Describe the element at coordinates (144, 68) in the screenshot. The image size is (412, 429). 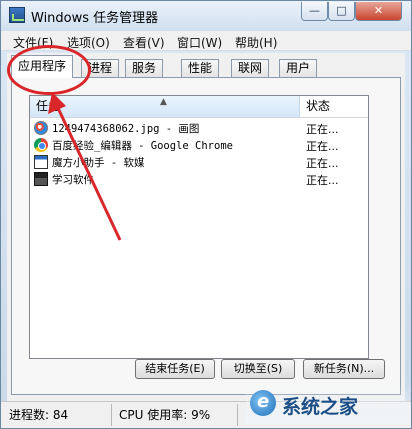
I see `tab-services: 服务` at that location.